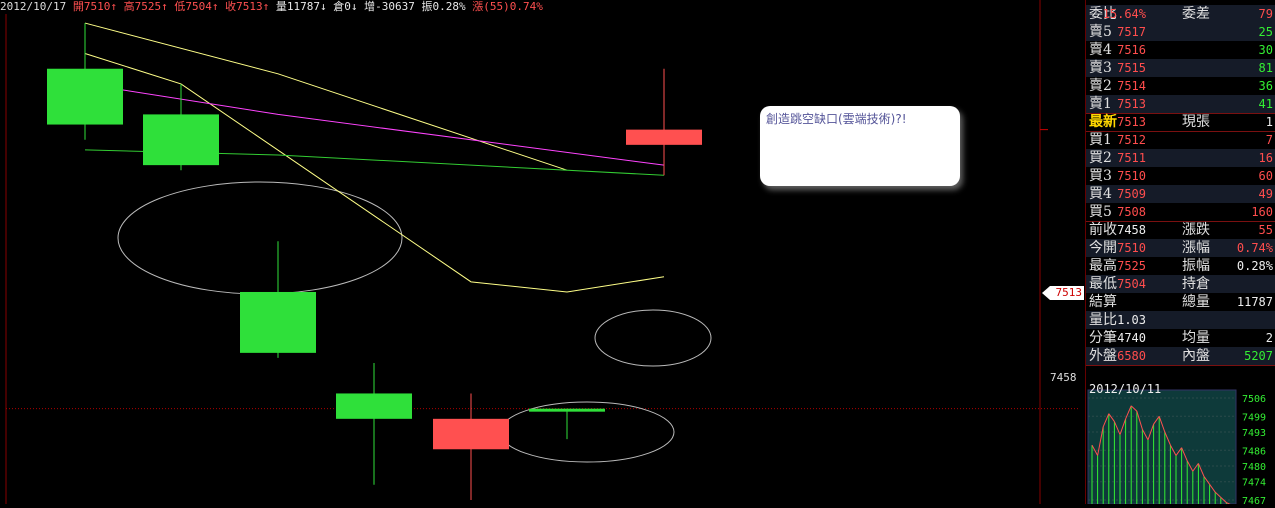  What do you see at coordinates (1103, 302) in the screenshot?
I see `stat-label: 結算` at bounding box center [1103, 302].